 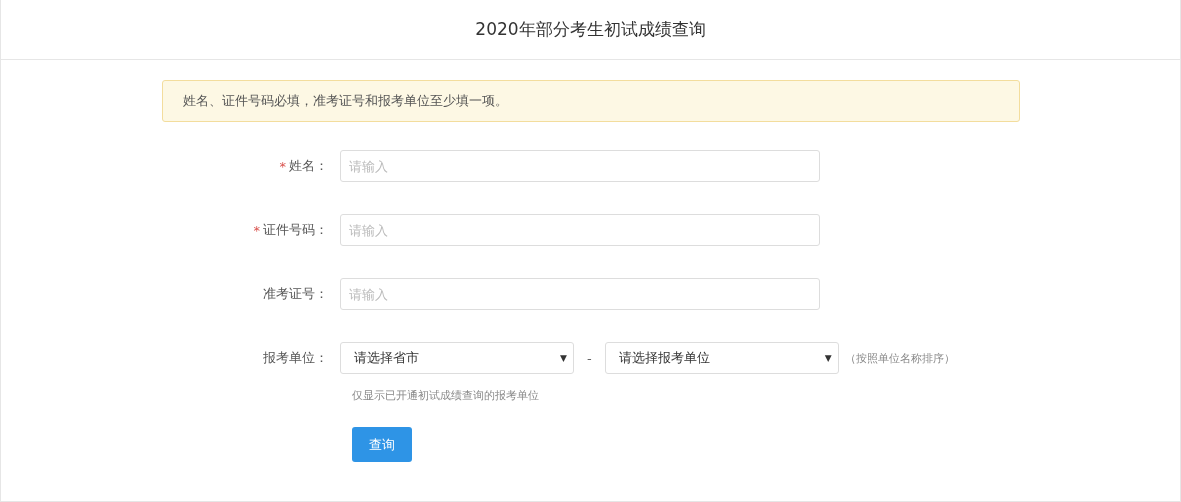 I want to click on page-title: 2020年部分考生初试成绩查询, so click(x=590, y=29).